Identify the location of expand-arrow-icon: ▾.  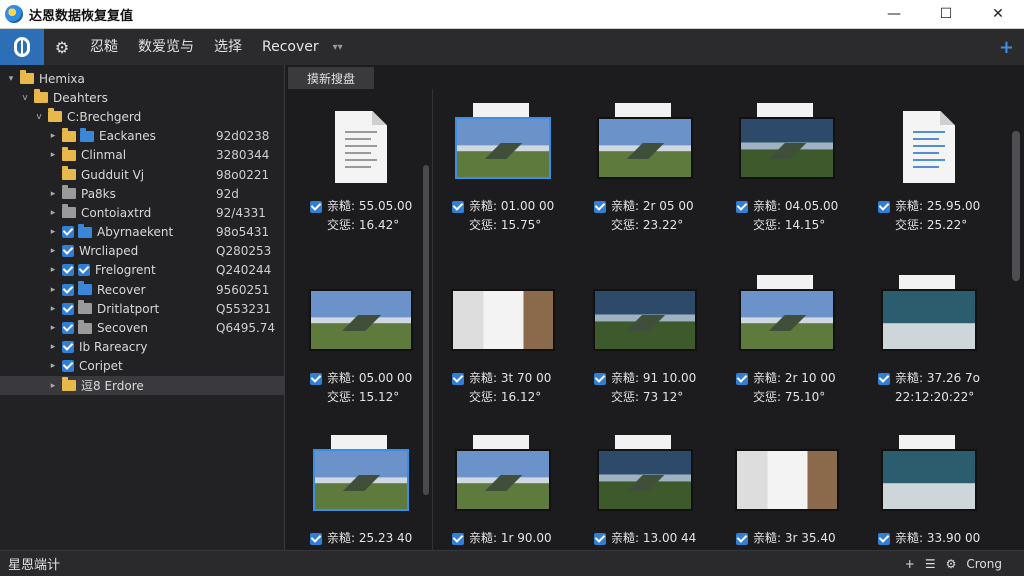
(11, 79).